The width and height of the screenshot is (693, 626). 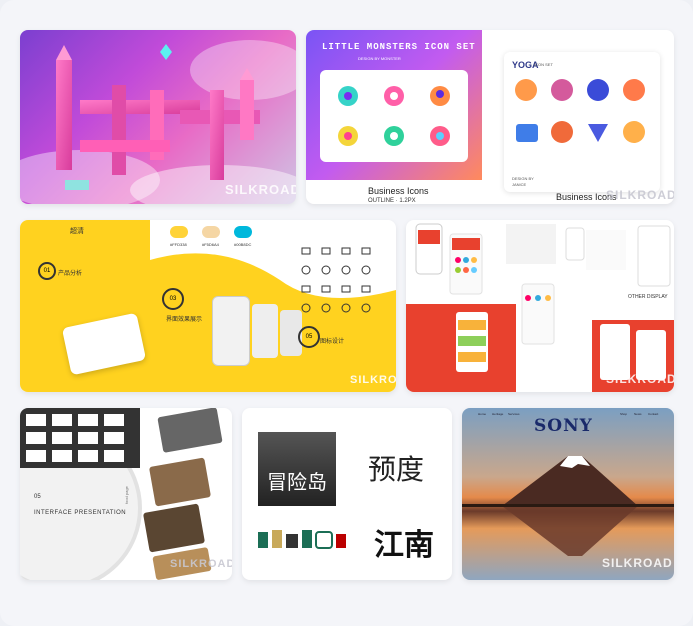 What do you see at coordinates (70, 274) in the screenshot?
I see `step-01-label: 产品分析` at bounding box center [70, 274].